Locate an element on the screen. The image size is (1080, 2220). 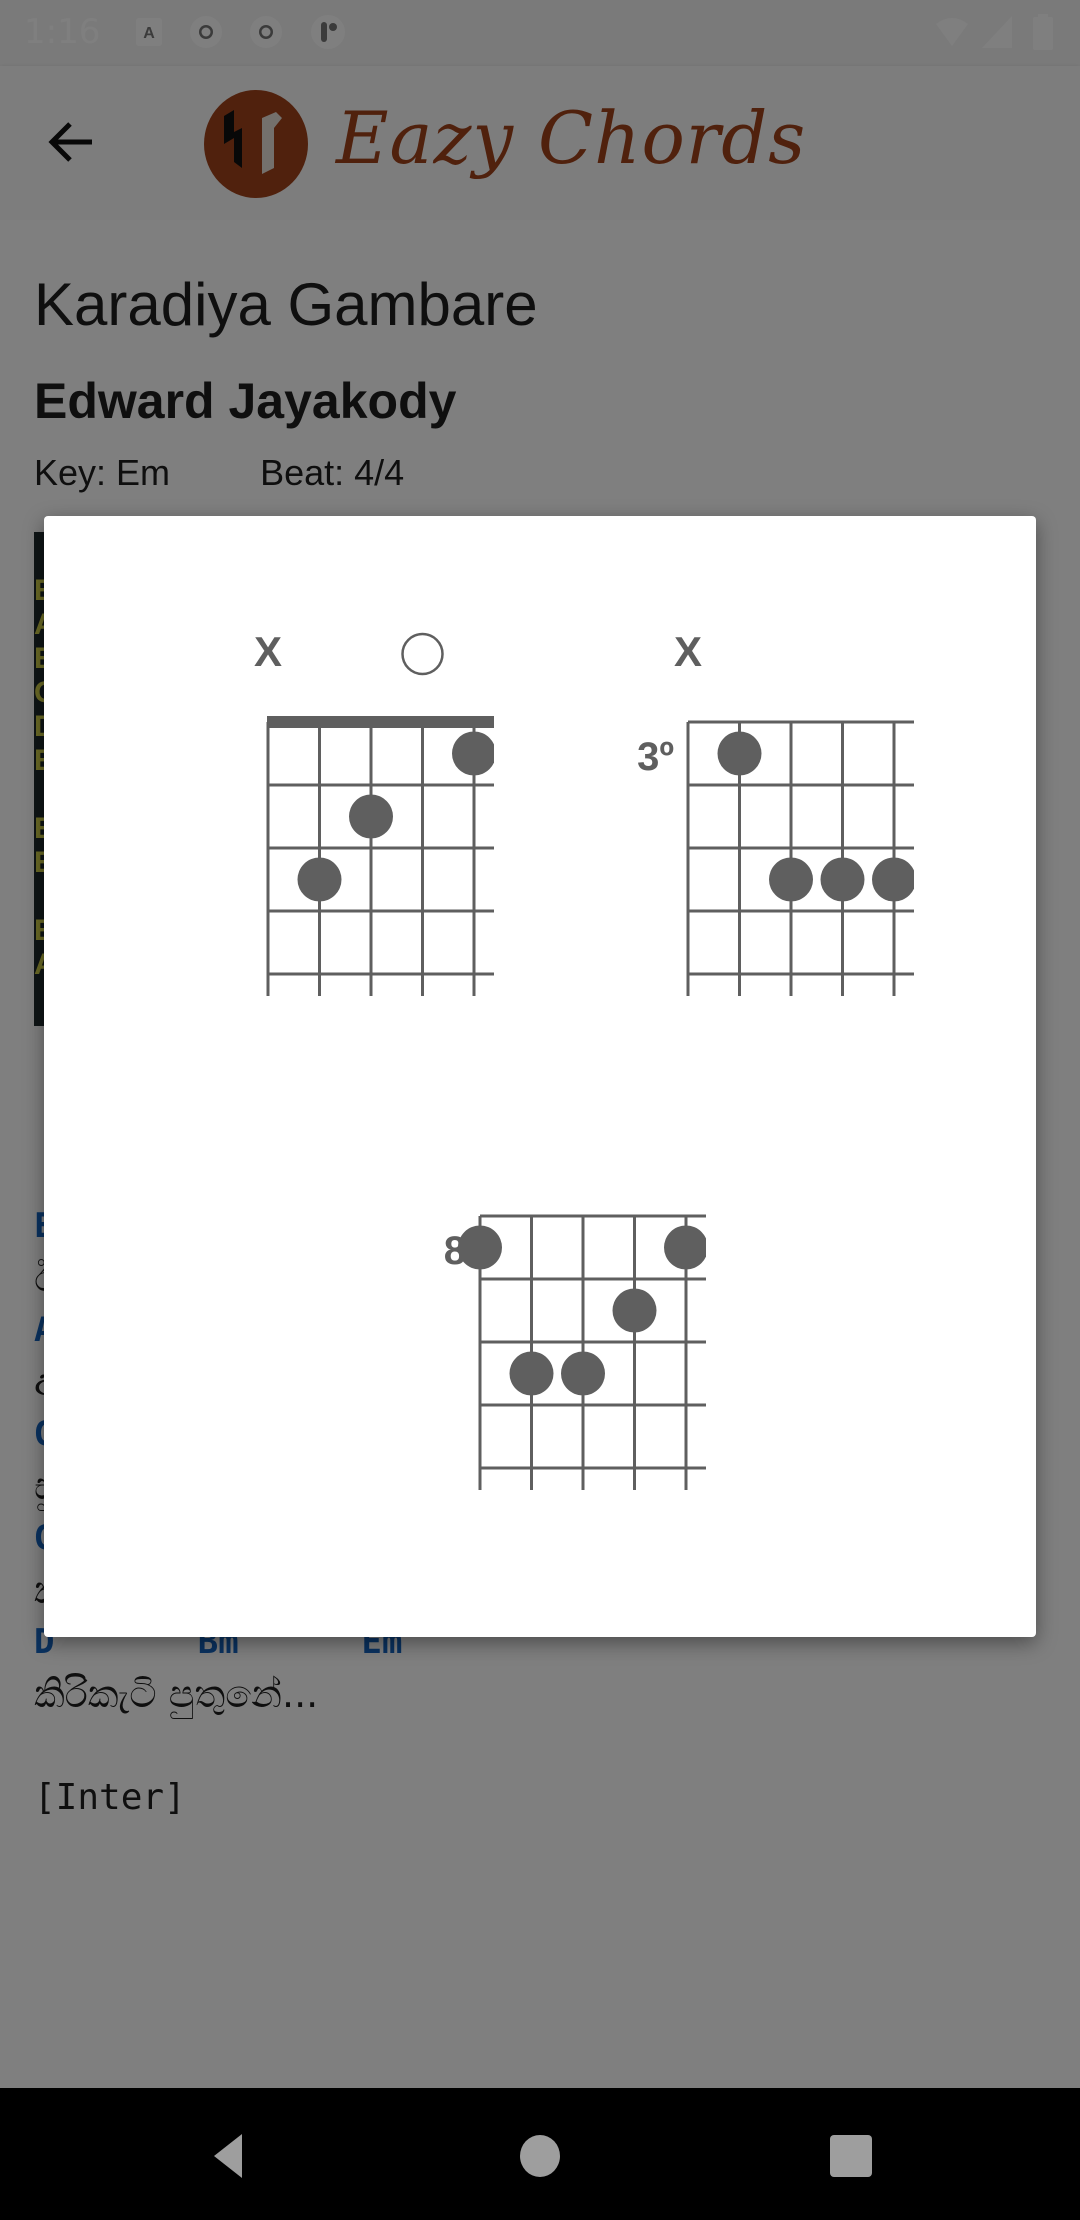
navigation-bar is located at coordinates (540, 2154).